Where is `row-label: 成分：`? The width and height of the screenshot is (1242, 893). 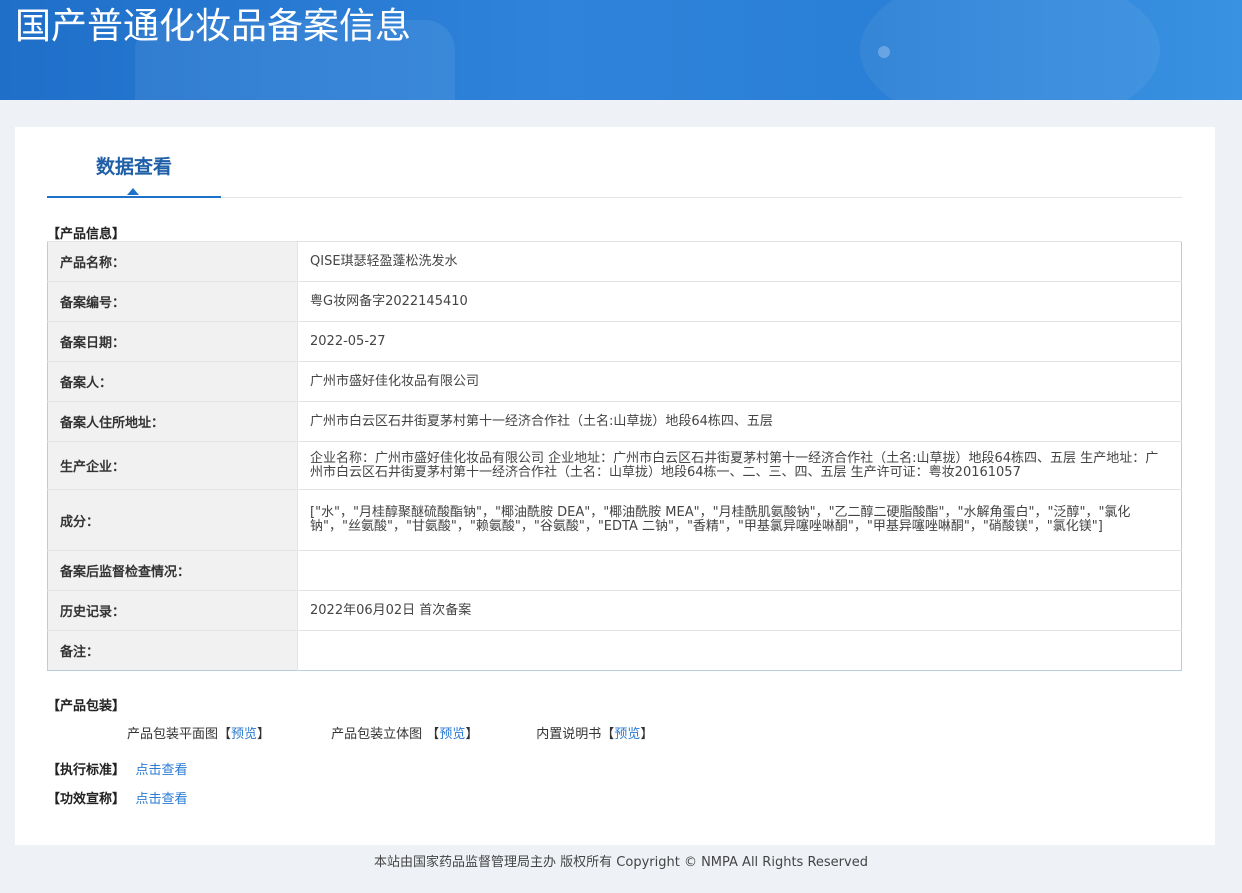
row-label: 成分： is located at coordinates (172, 520).